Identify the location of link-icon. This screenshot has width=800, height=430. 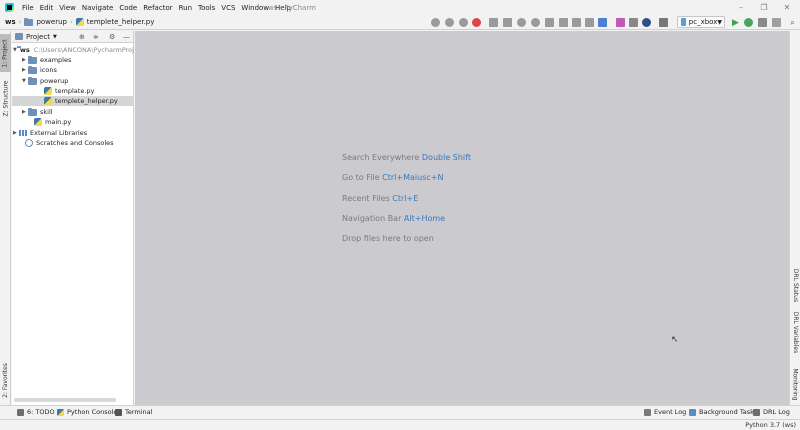
(589, 22).